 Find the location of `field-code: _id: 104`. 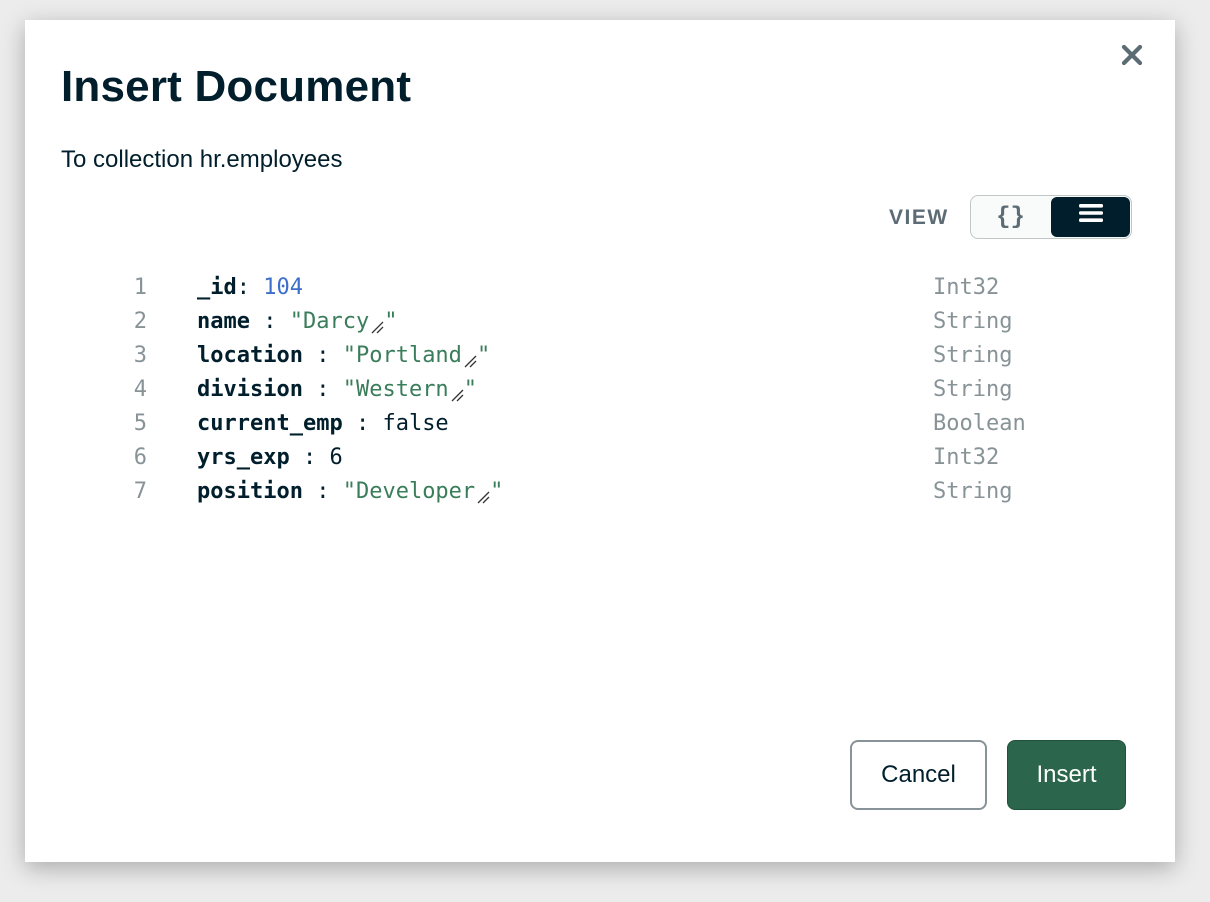

field-code: _id: 104 is located at coordinates (250, 287).